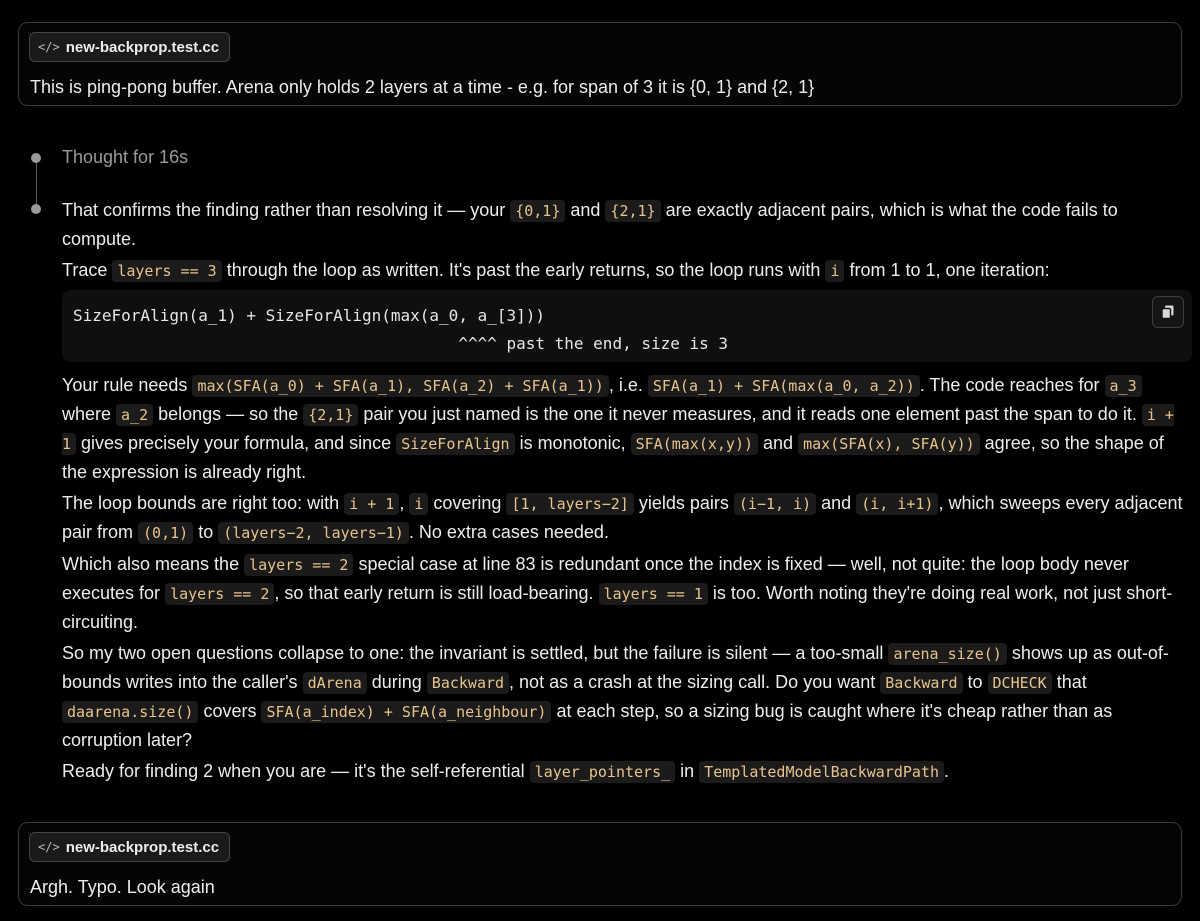 This screenshot has width=1200, height=921. What do you see at coordinates (628, 385) in the screenshot?
I see `text: , i.e.` at bounding box center [628, 385].